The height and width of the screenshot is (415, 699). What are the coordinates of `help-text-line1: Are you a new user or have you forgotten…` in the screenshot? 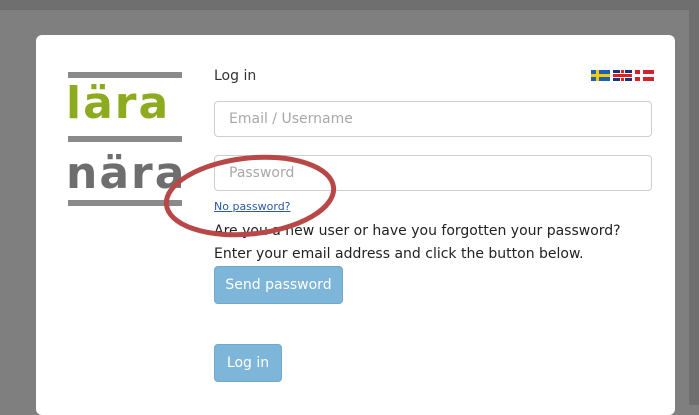 It's located at (417, 231).